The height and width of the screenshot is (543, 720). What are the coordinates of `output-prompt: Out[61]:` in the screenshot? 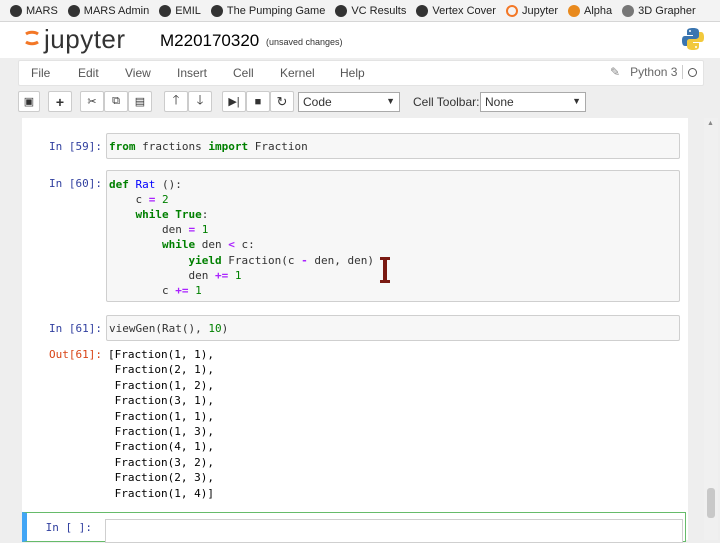 It's located at (75, 354).